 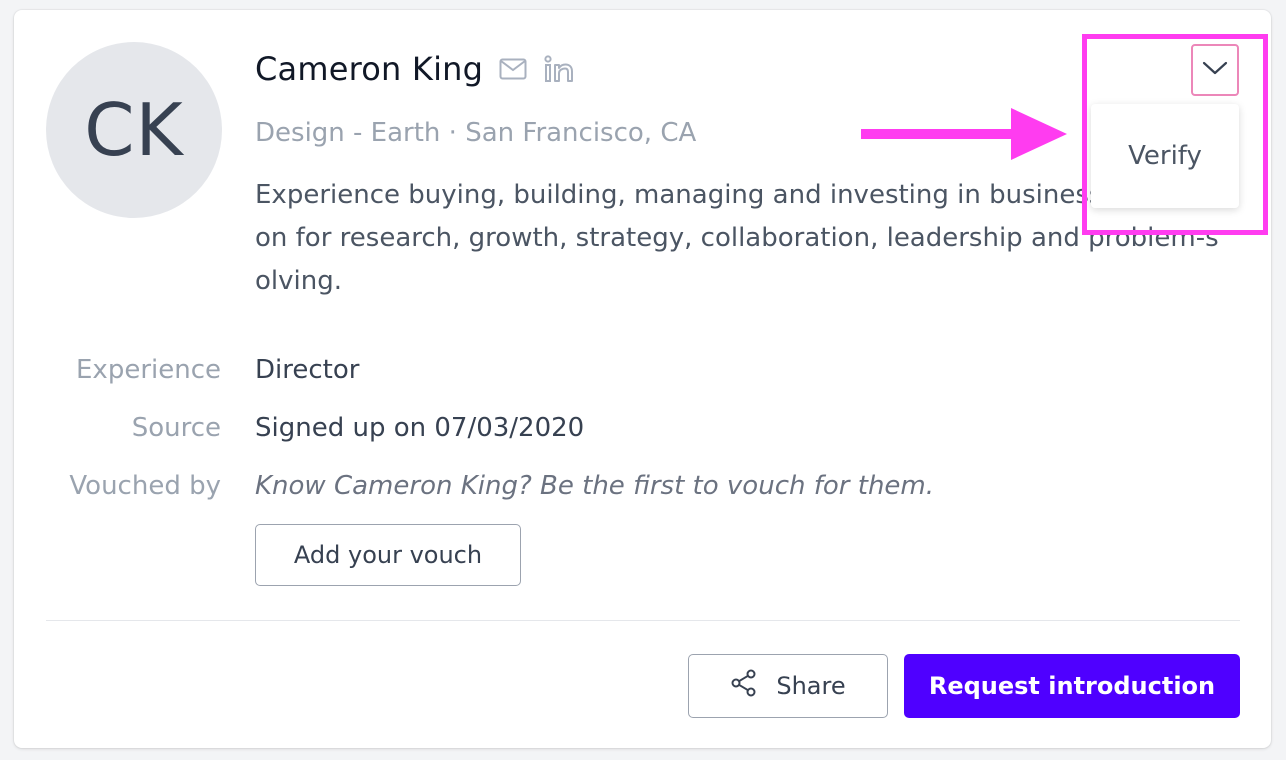 I want to click on divider, so click(x=643, y=620).